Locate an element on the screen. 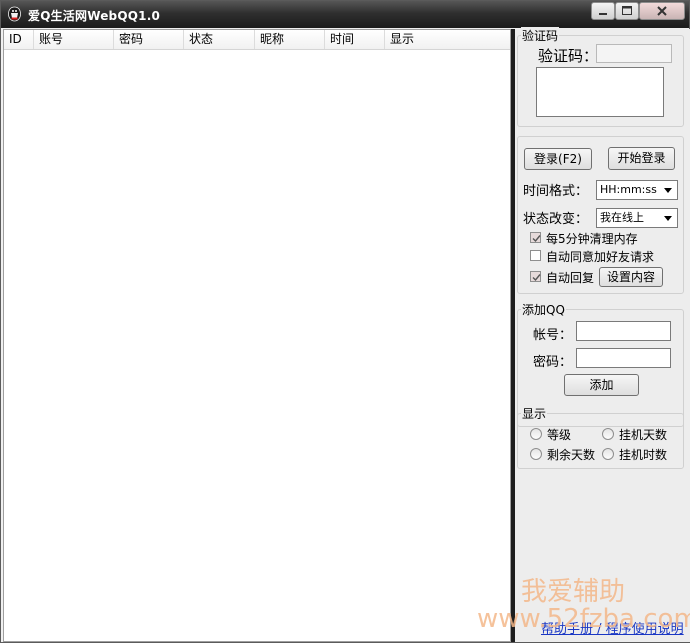 The height and width of the screenshot is (643, 690). column-header-account: 账号 is located at coordinates (74, 39).